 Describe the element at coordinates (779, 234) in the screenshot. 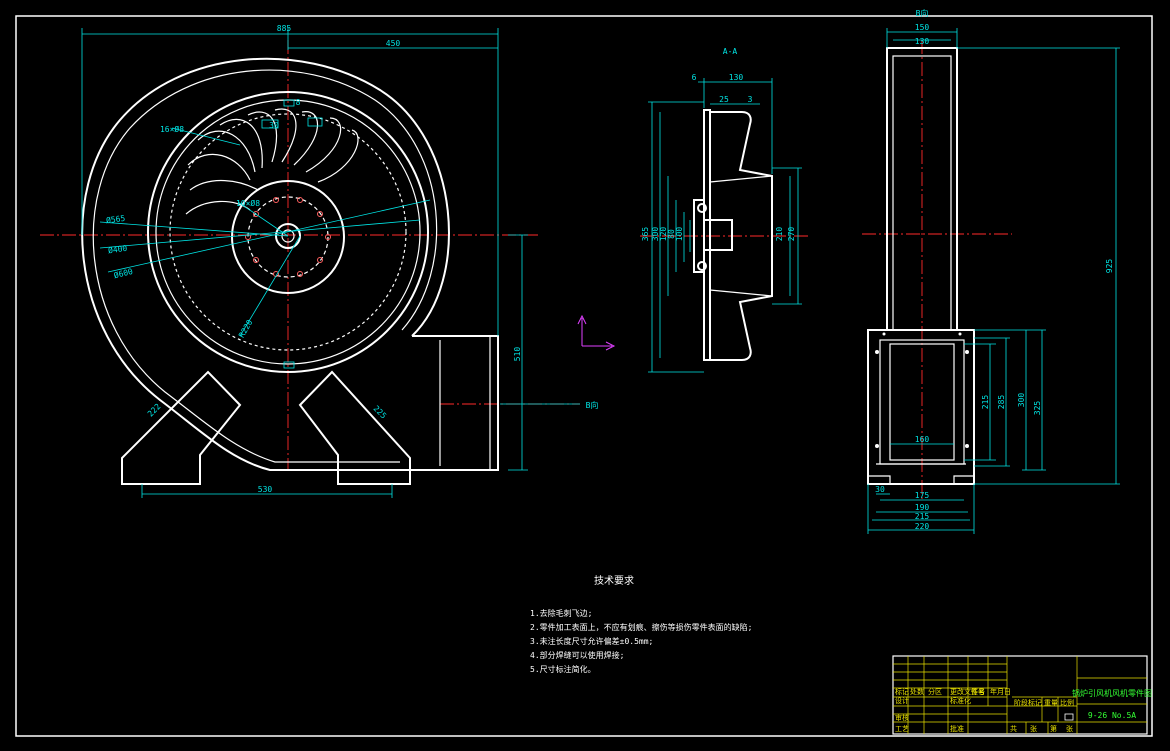

I see `sec-dim-210: 210` at that location.